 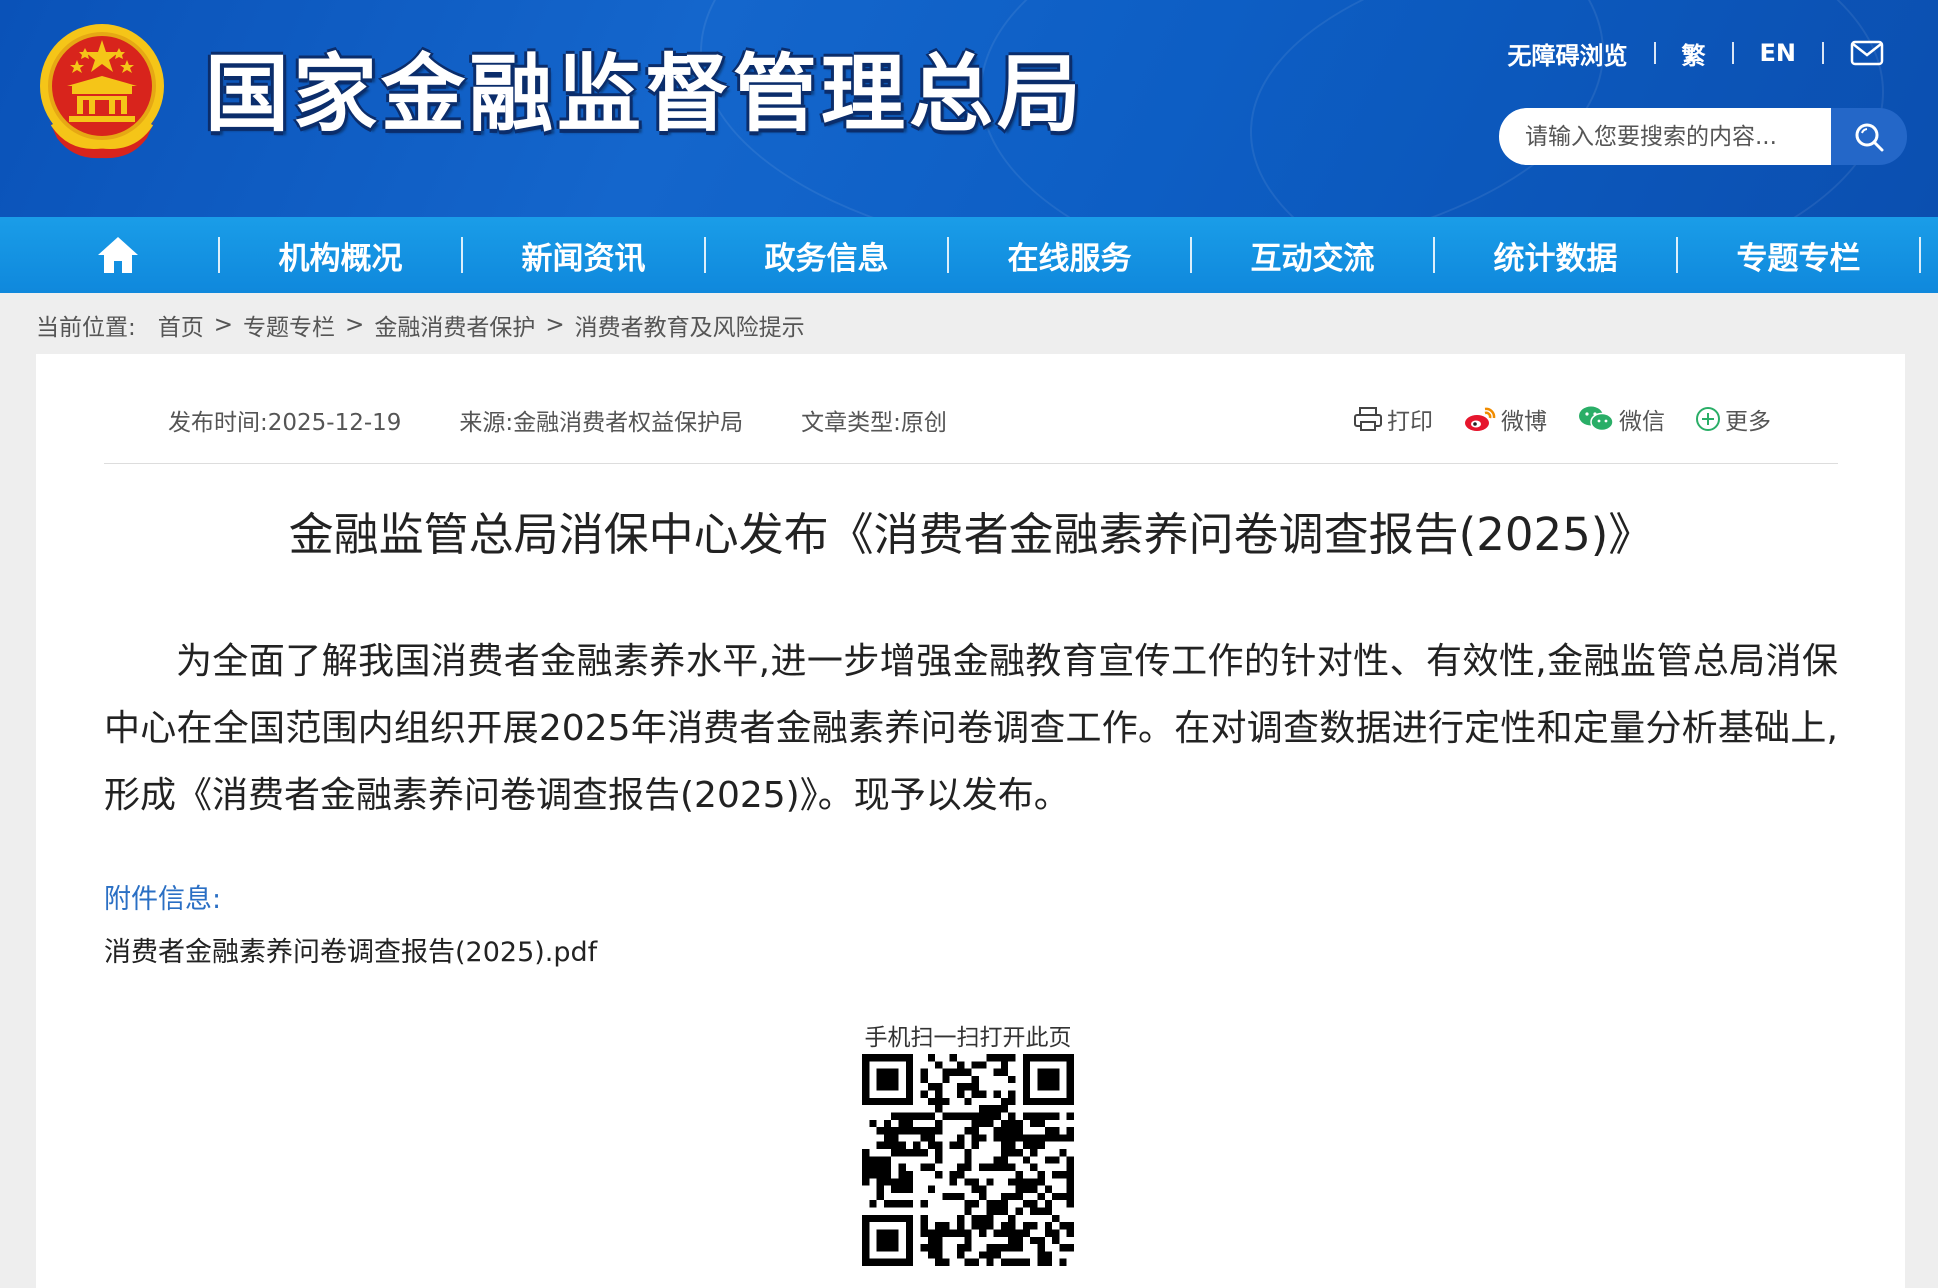 I want to click on nav-item-online-service: 在线服务, so click(x=1069, y=255).